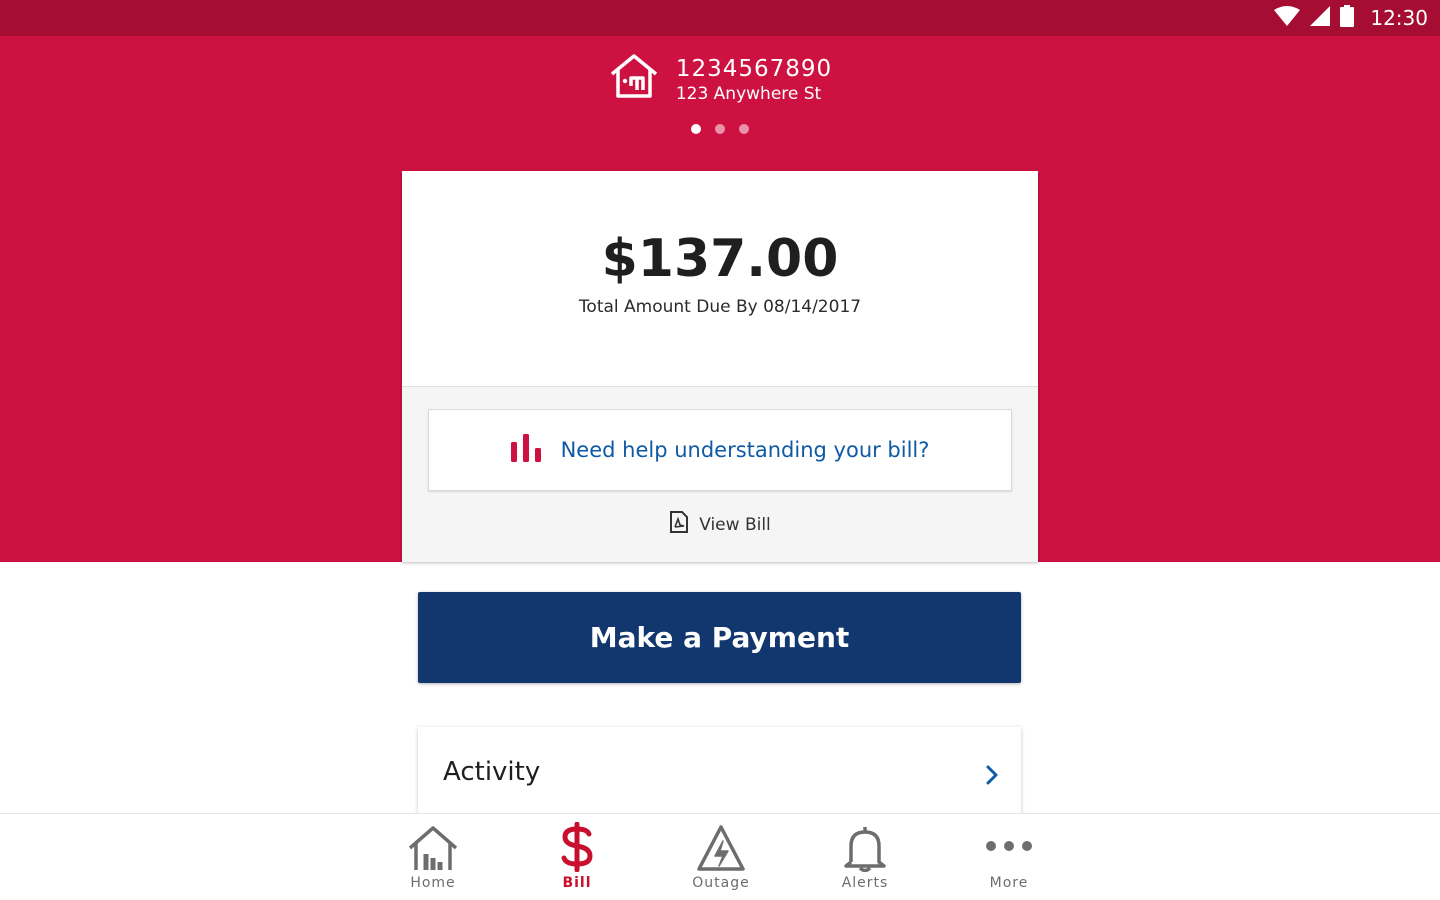 The width and height of the screenshot is (1440, 900). Describe the element at coordinates (1009, 883) in the screenshot. I see `nav-label-more: More` at that location.